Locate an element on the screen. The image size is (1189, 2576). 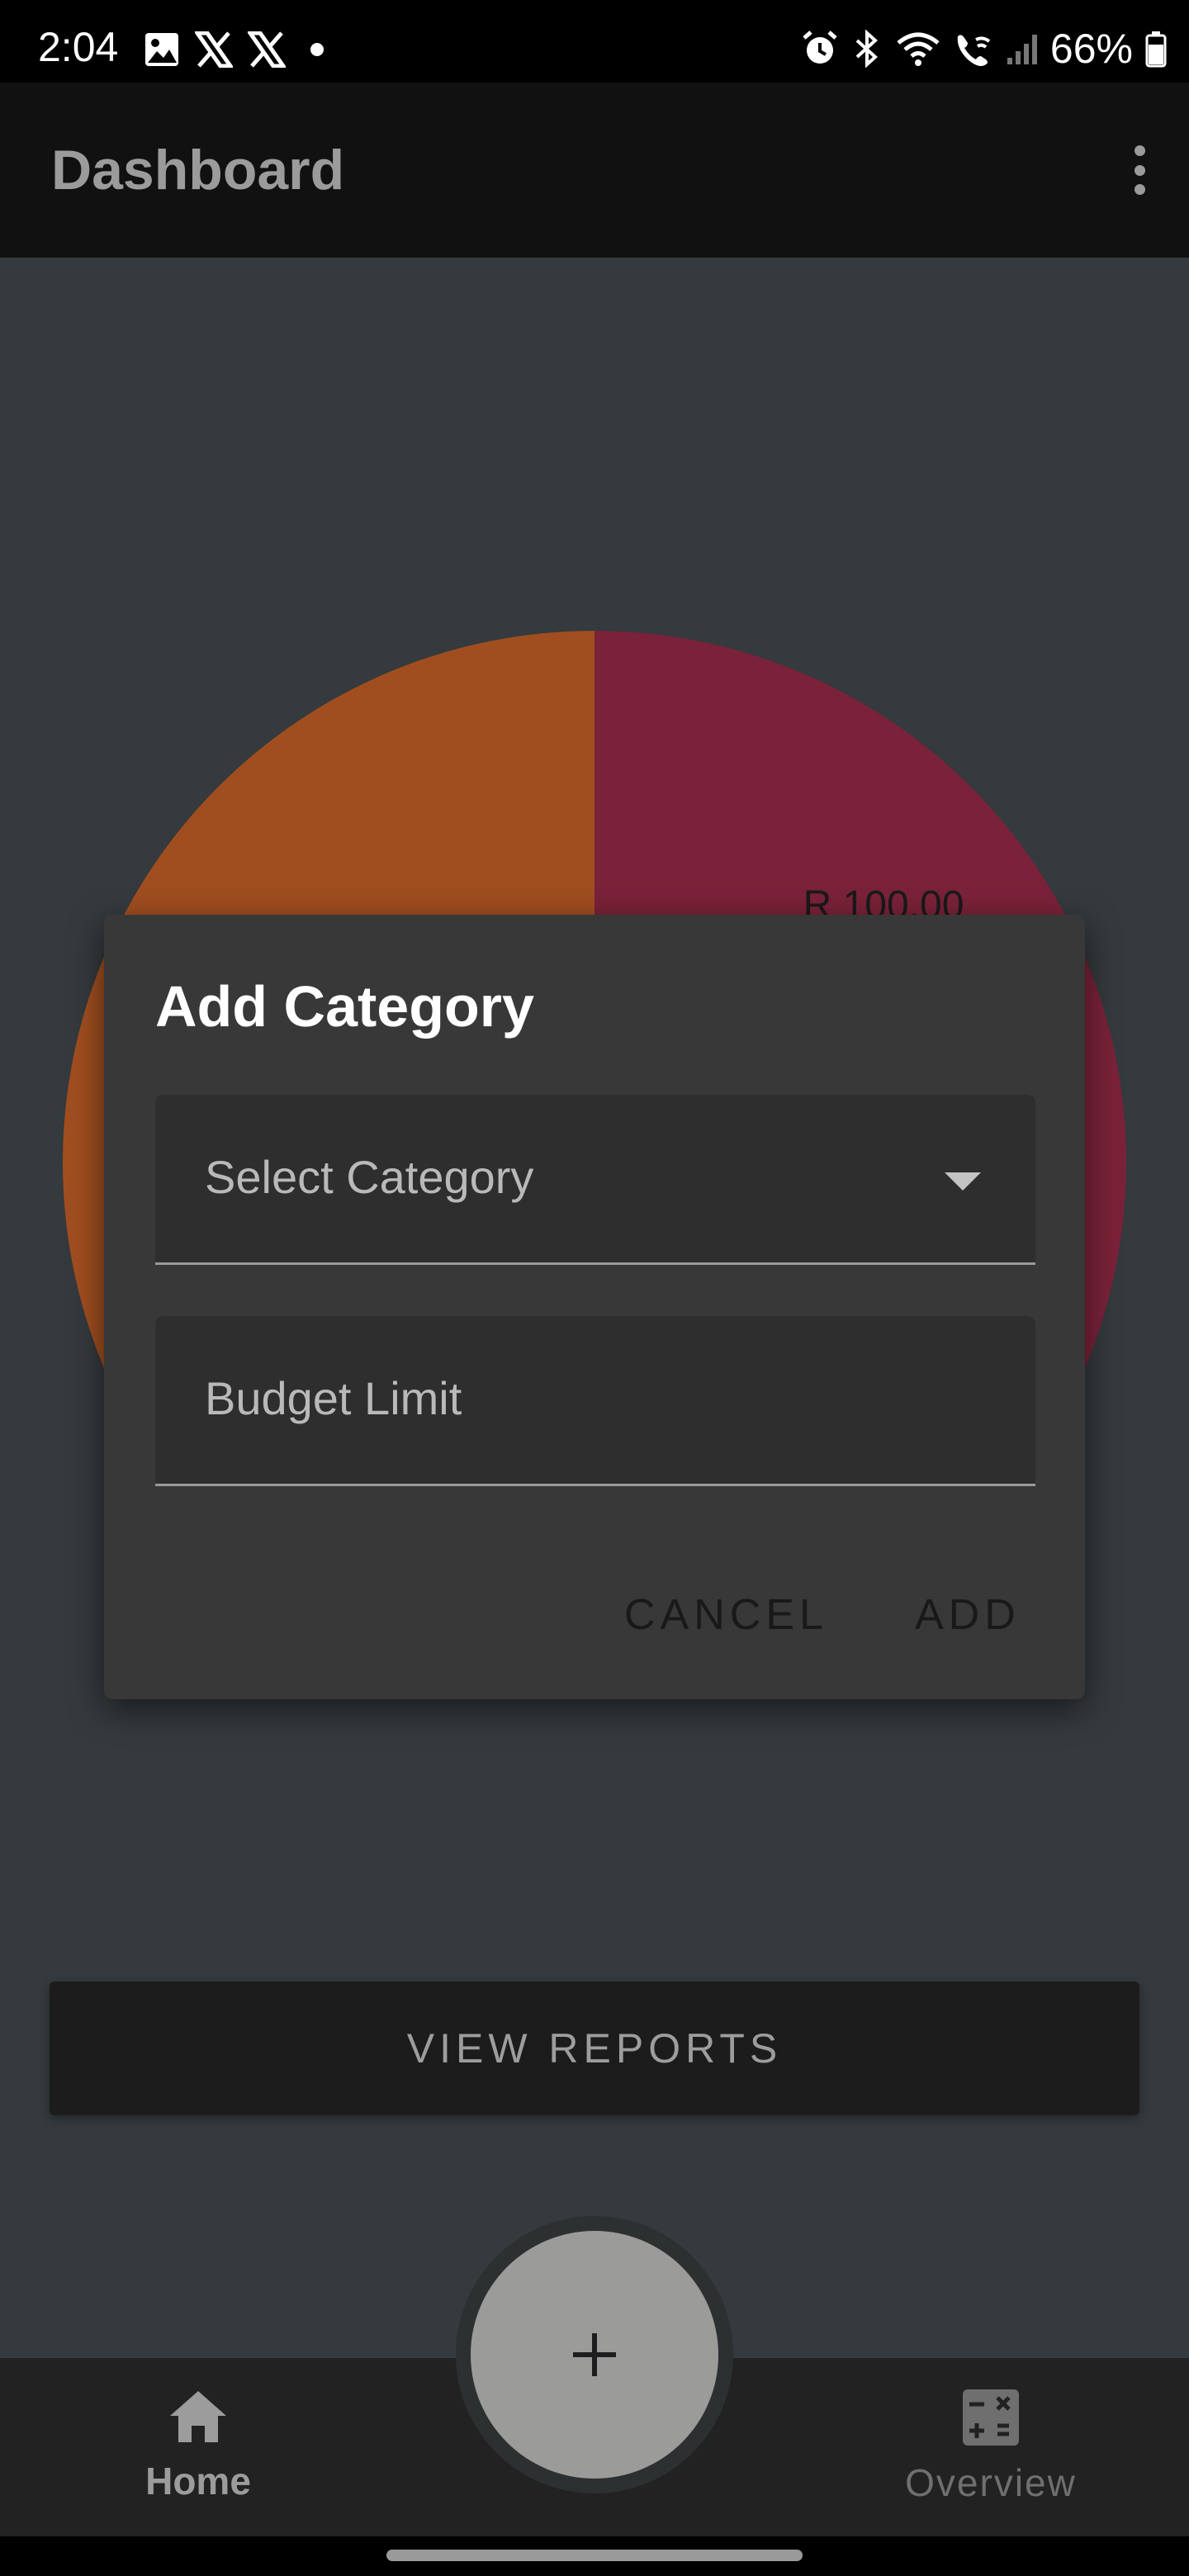
nav-label-home: Home is located at coordinates (198, 2481).